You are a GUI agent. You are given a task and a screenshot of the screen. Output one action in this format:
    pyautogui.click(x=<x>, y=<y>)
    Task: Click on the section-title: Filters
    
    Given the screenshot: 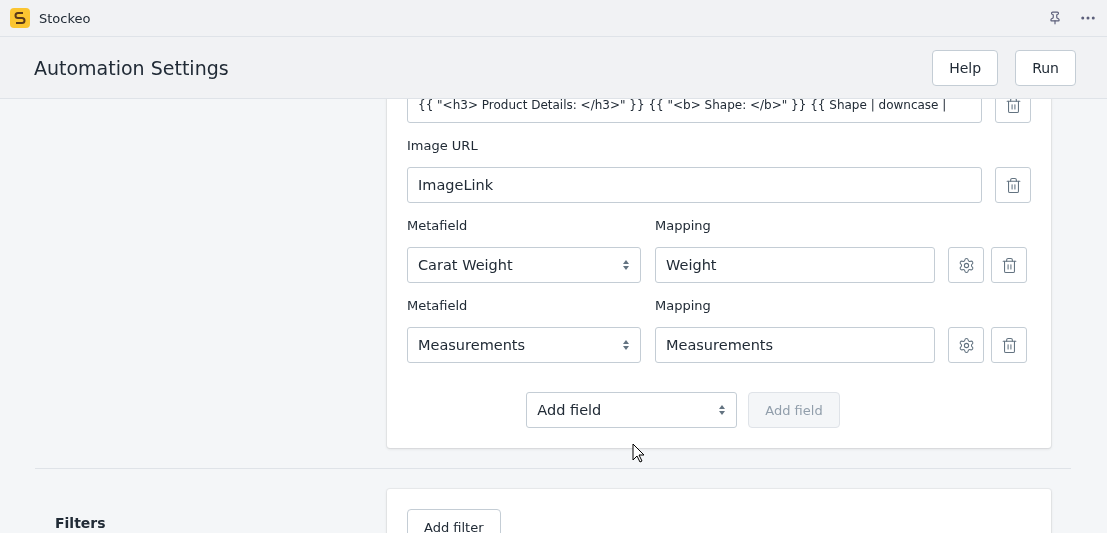 What is the action you would take?
    pyautogui.click(x=81, y=522)
    